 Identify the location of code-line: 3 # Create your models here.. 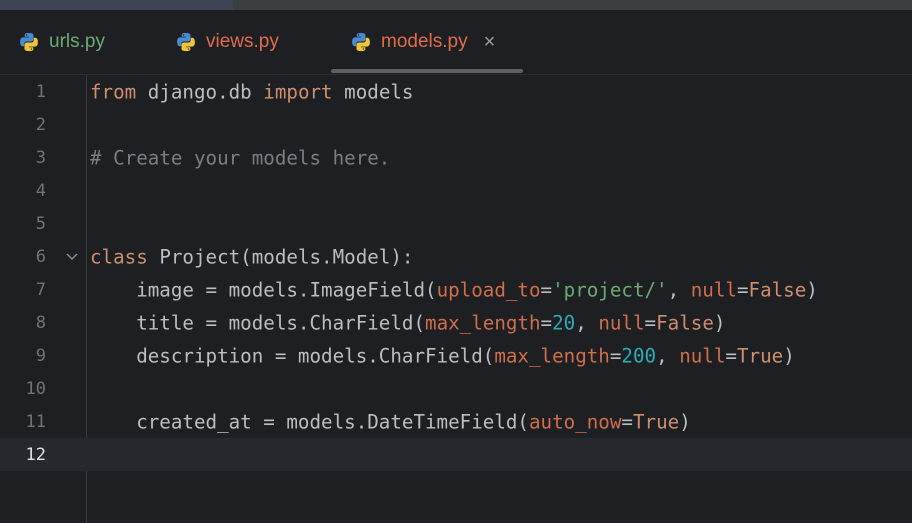
(456, 157).